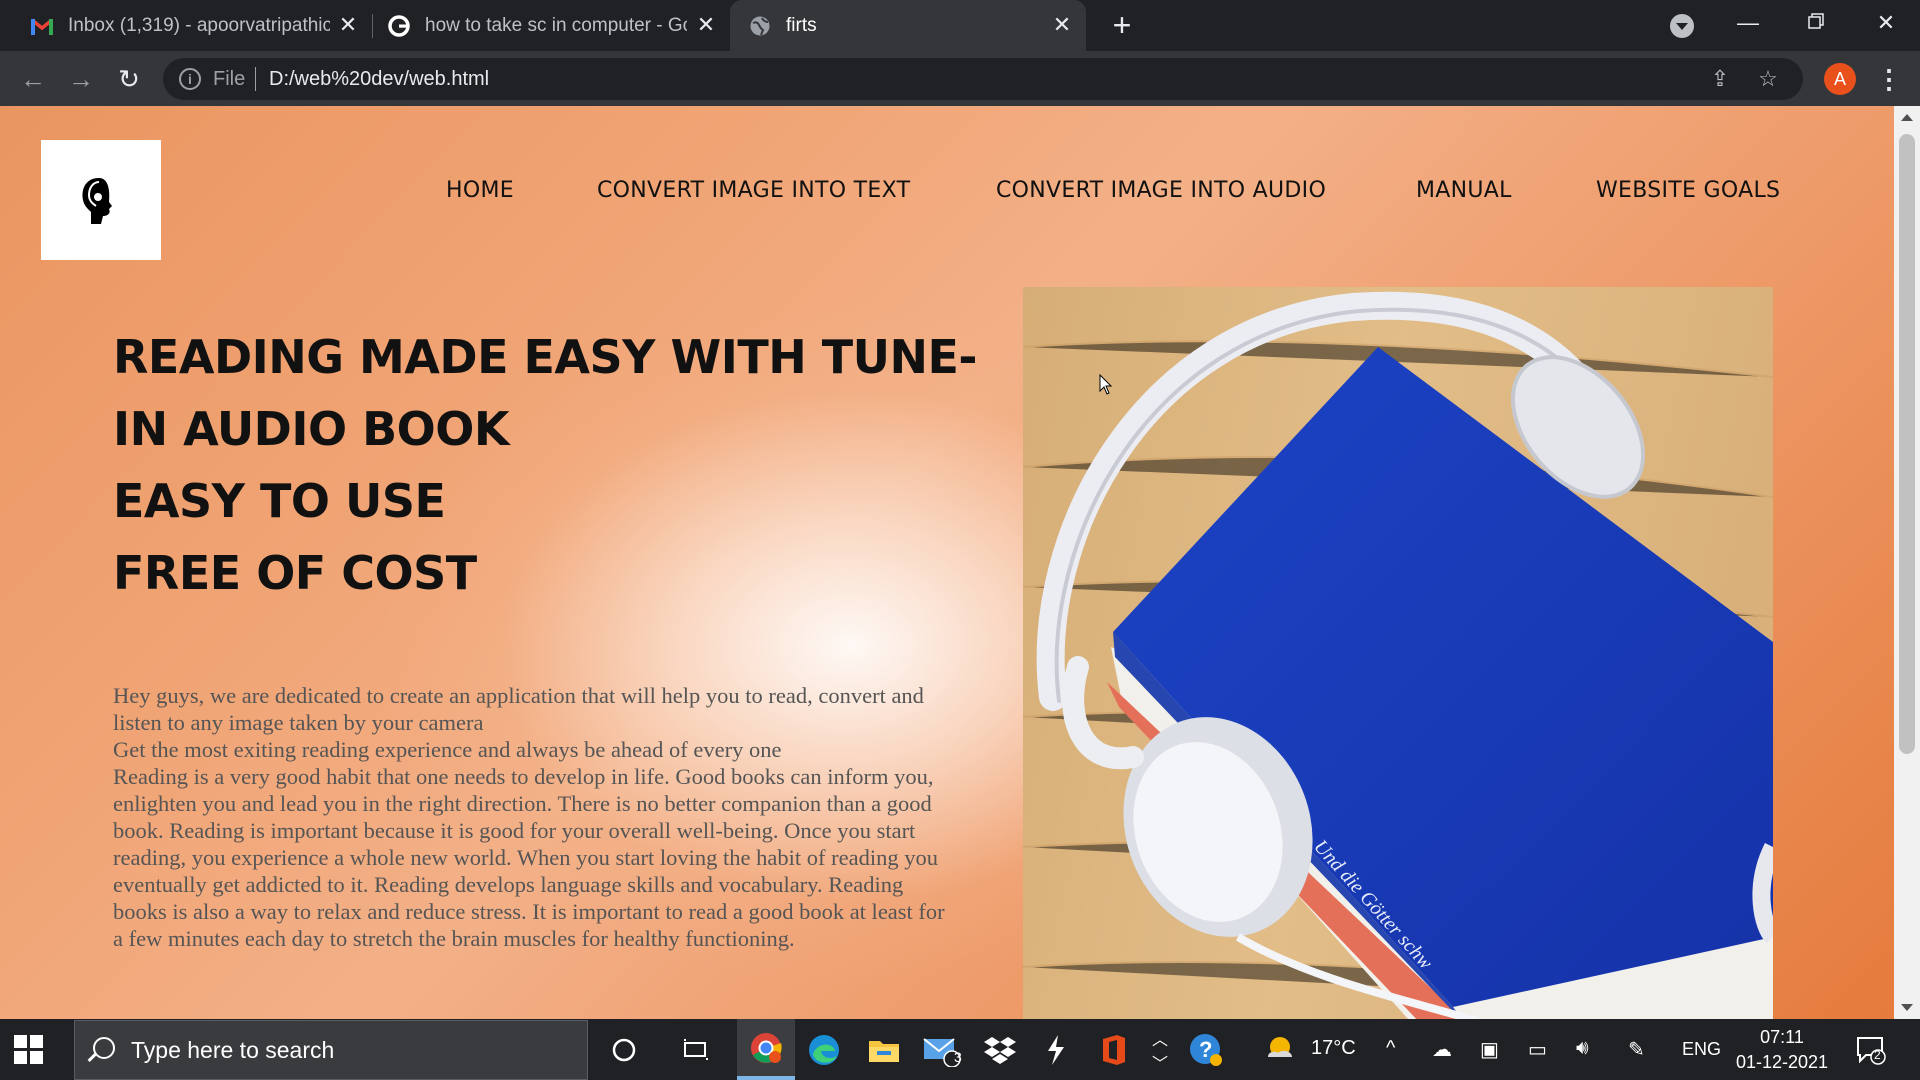 The image size is (1920, 1080). I want to click on tab-title: Inbox (1,319) - apoorvatripathics, so click(199, 25).